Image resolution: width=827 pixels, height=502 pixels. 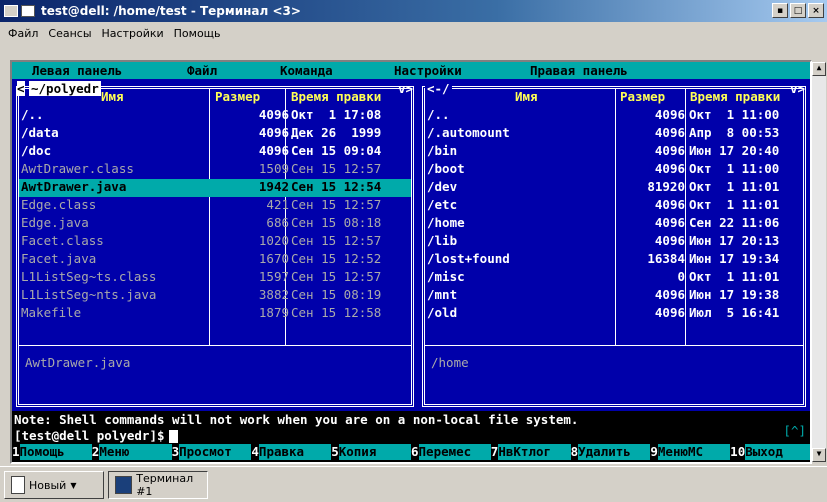 I want to click on right-file-row: /home 4096 Сен 22 11:06, so click(x=614, y=224).